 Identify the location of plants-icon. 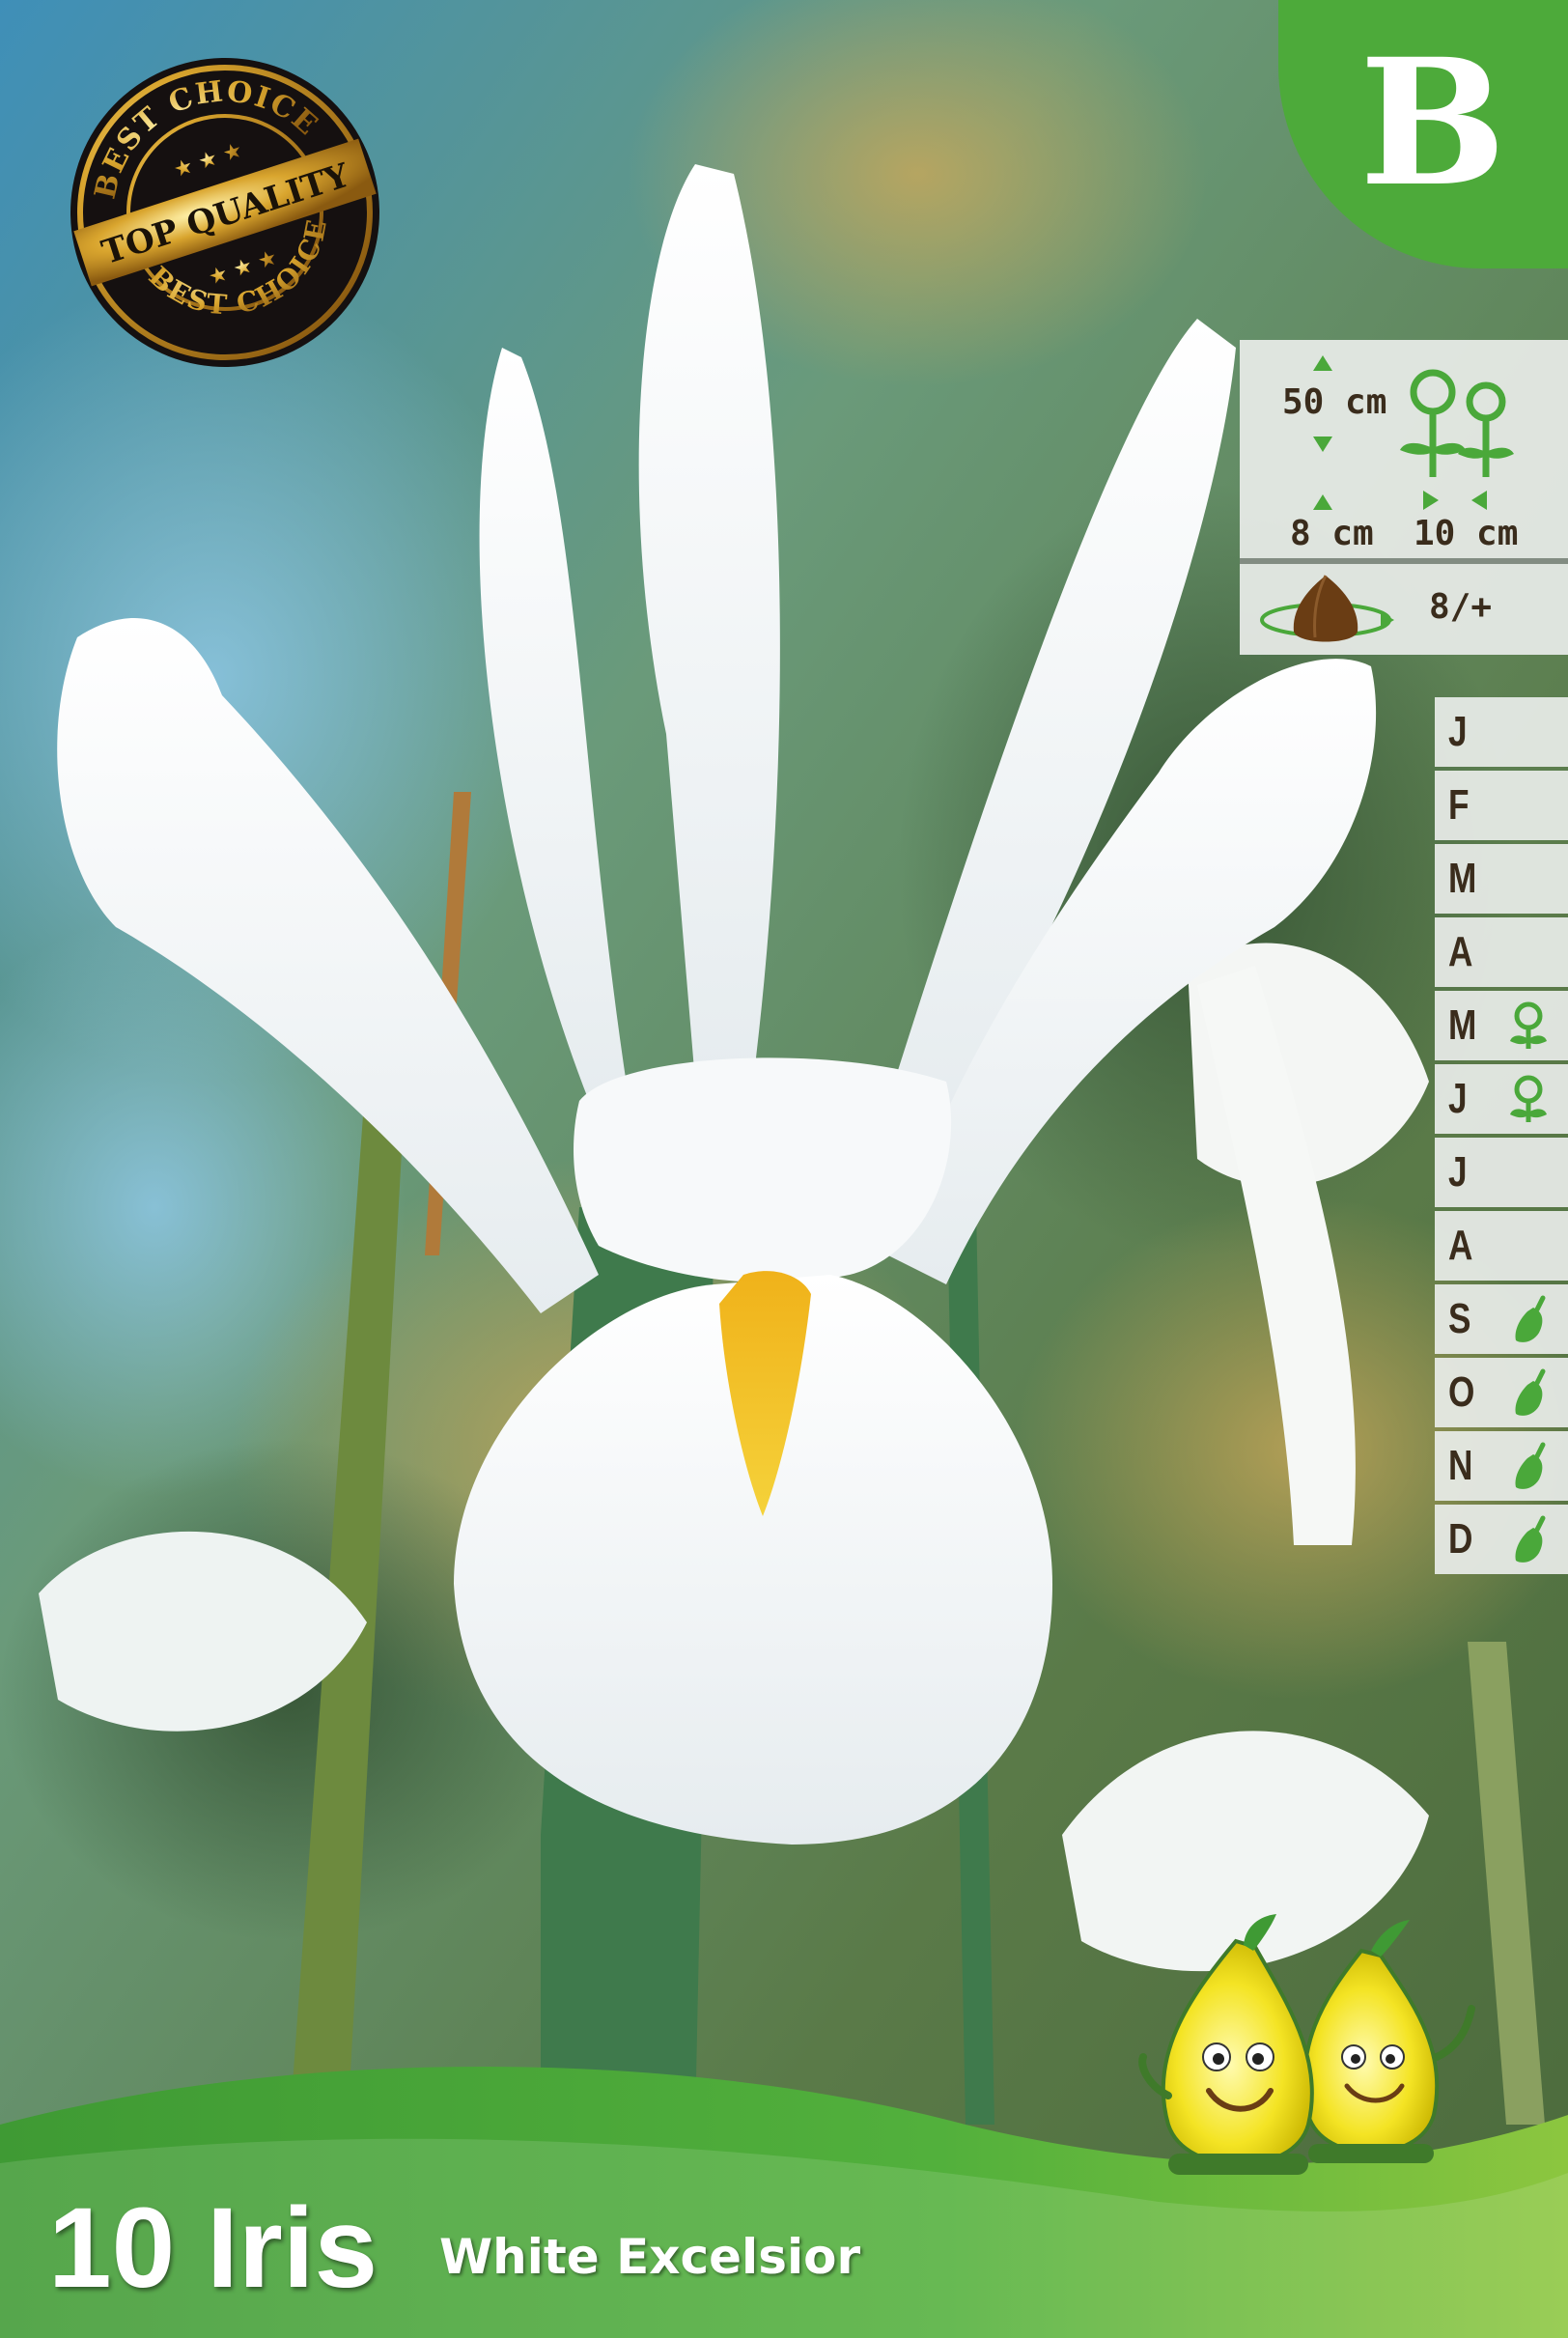
(1457, 423).